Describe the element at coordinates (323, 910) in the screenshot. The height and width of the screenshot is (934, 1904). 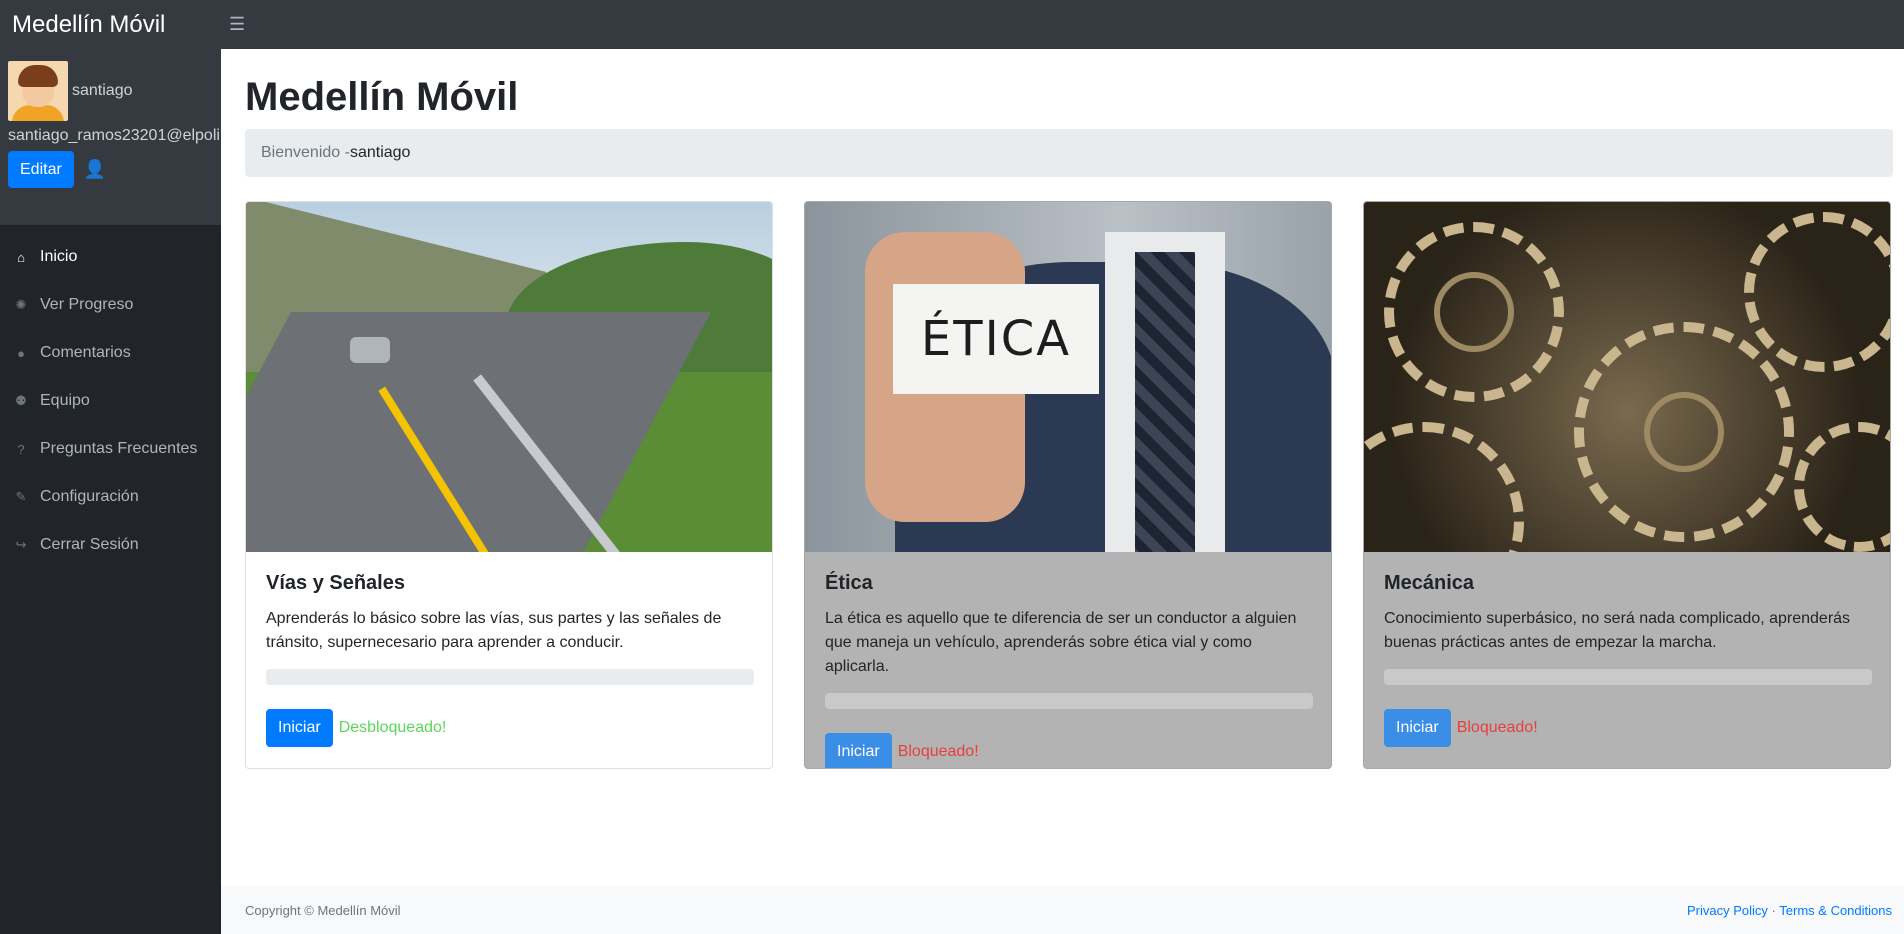
I see `copyright-text: Copyright © Medellín Móvil` at that location.